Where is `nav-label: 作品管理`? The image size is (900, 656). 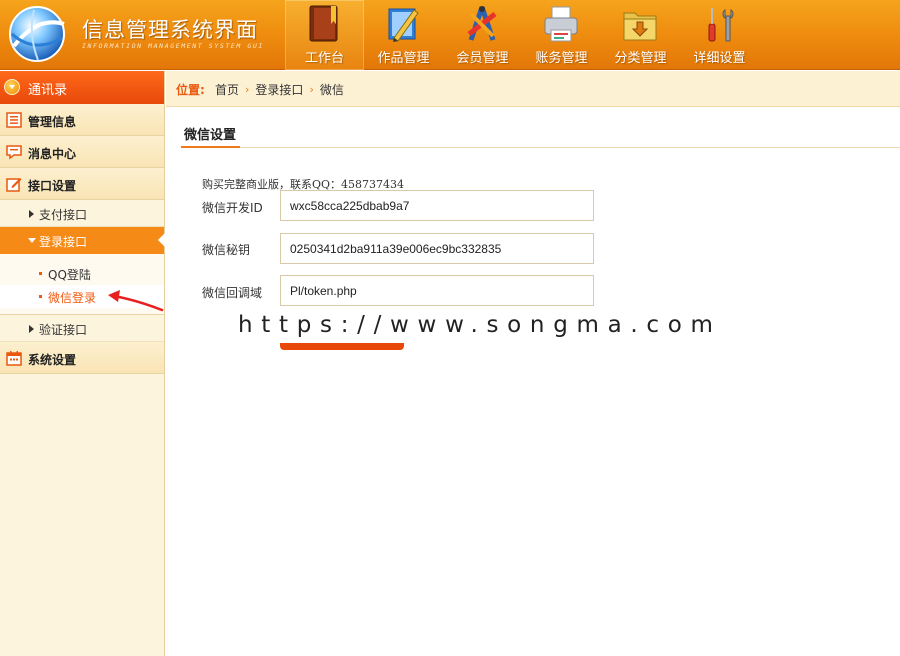
nav-label: 作品管理 is located at coordinates (403, 58).